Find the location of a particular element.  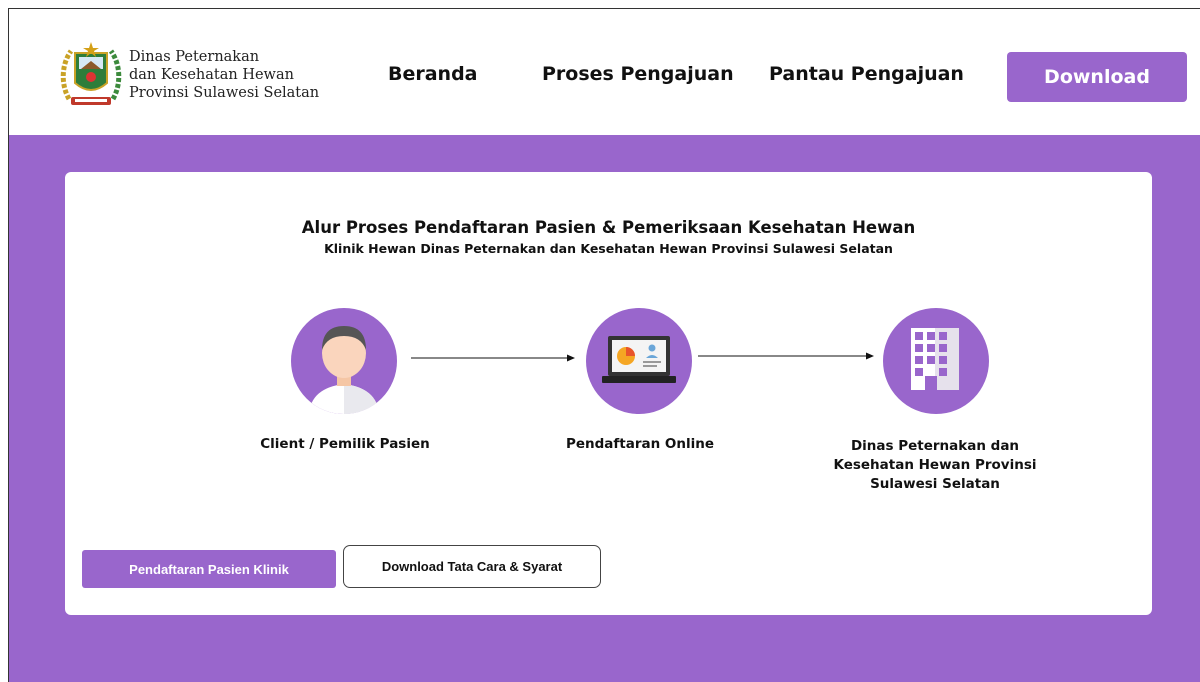

step-online-label: Pendaftaran Online is located at coordinates (640, 444).